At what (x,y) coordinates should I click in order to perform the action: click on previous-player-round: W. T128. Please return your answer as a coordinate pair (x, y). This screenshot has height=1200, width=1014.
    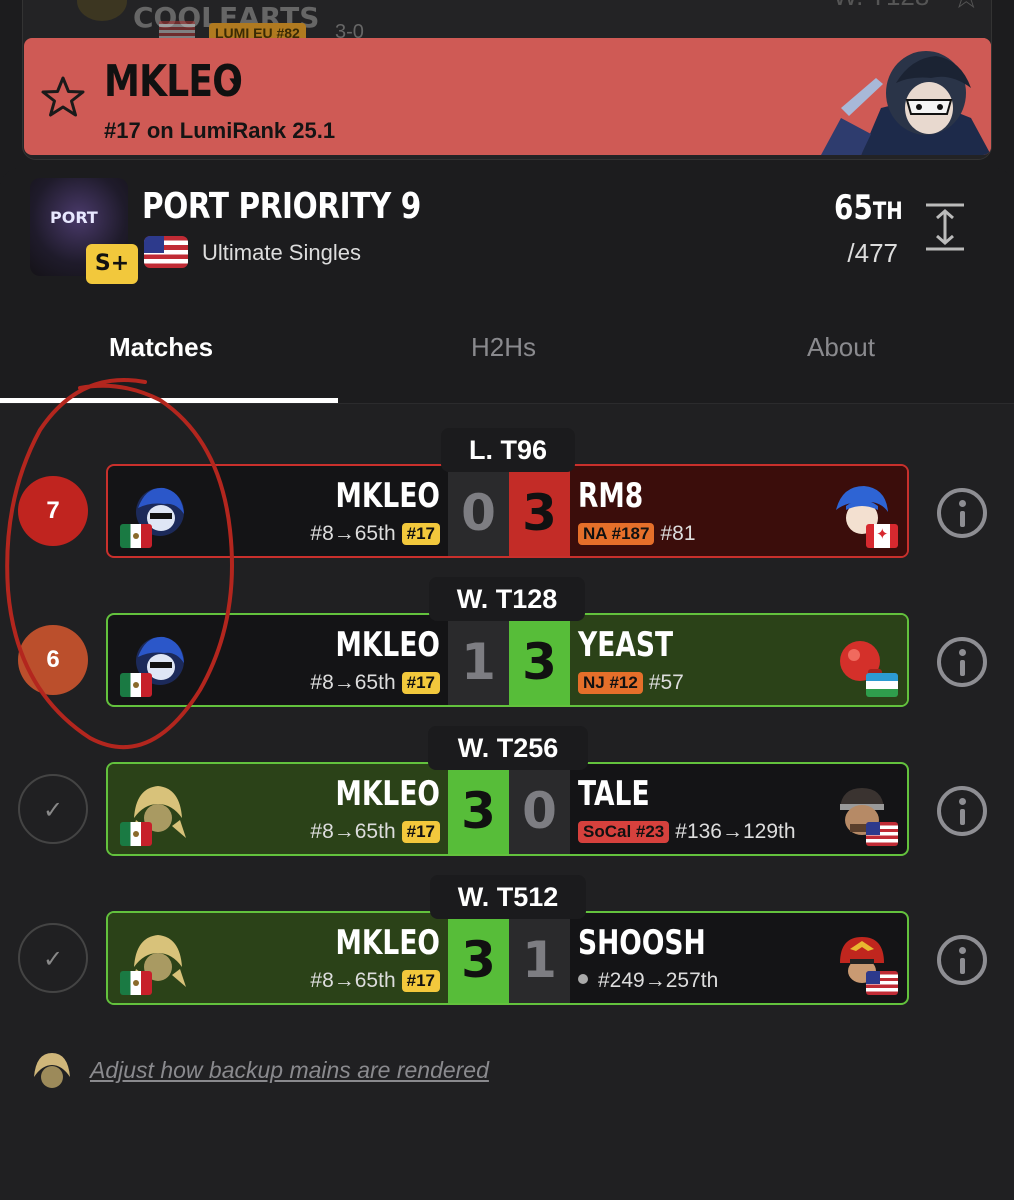
    Looking at the image, I should click on (881, 6).